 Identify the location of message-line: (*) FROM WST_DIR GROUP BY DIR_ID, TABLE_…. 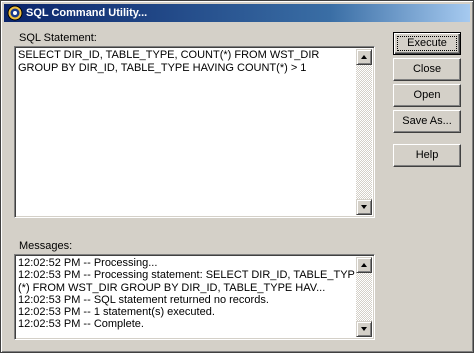
(172, 287).